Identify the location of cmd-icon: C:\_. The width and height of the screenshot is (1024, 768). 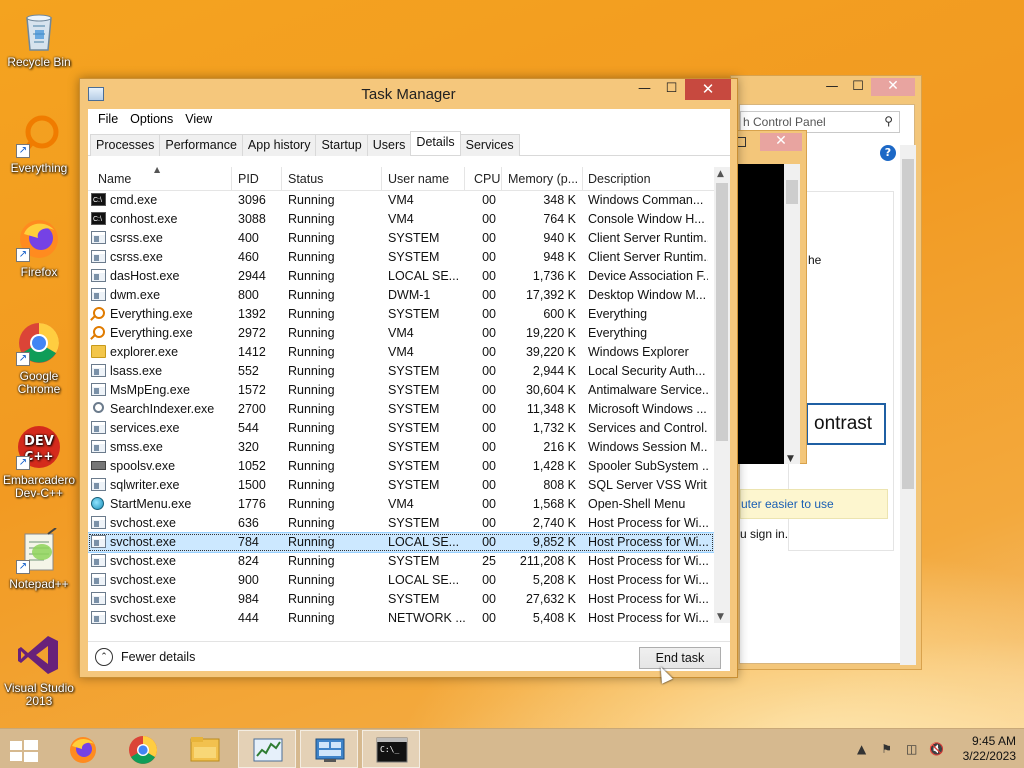
(392, 750).